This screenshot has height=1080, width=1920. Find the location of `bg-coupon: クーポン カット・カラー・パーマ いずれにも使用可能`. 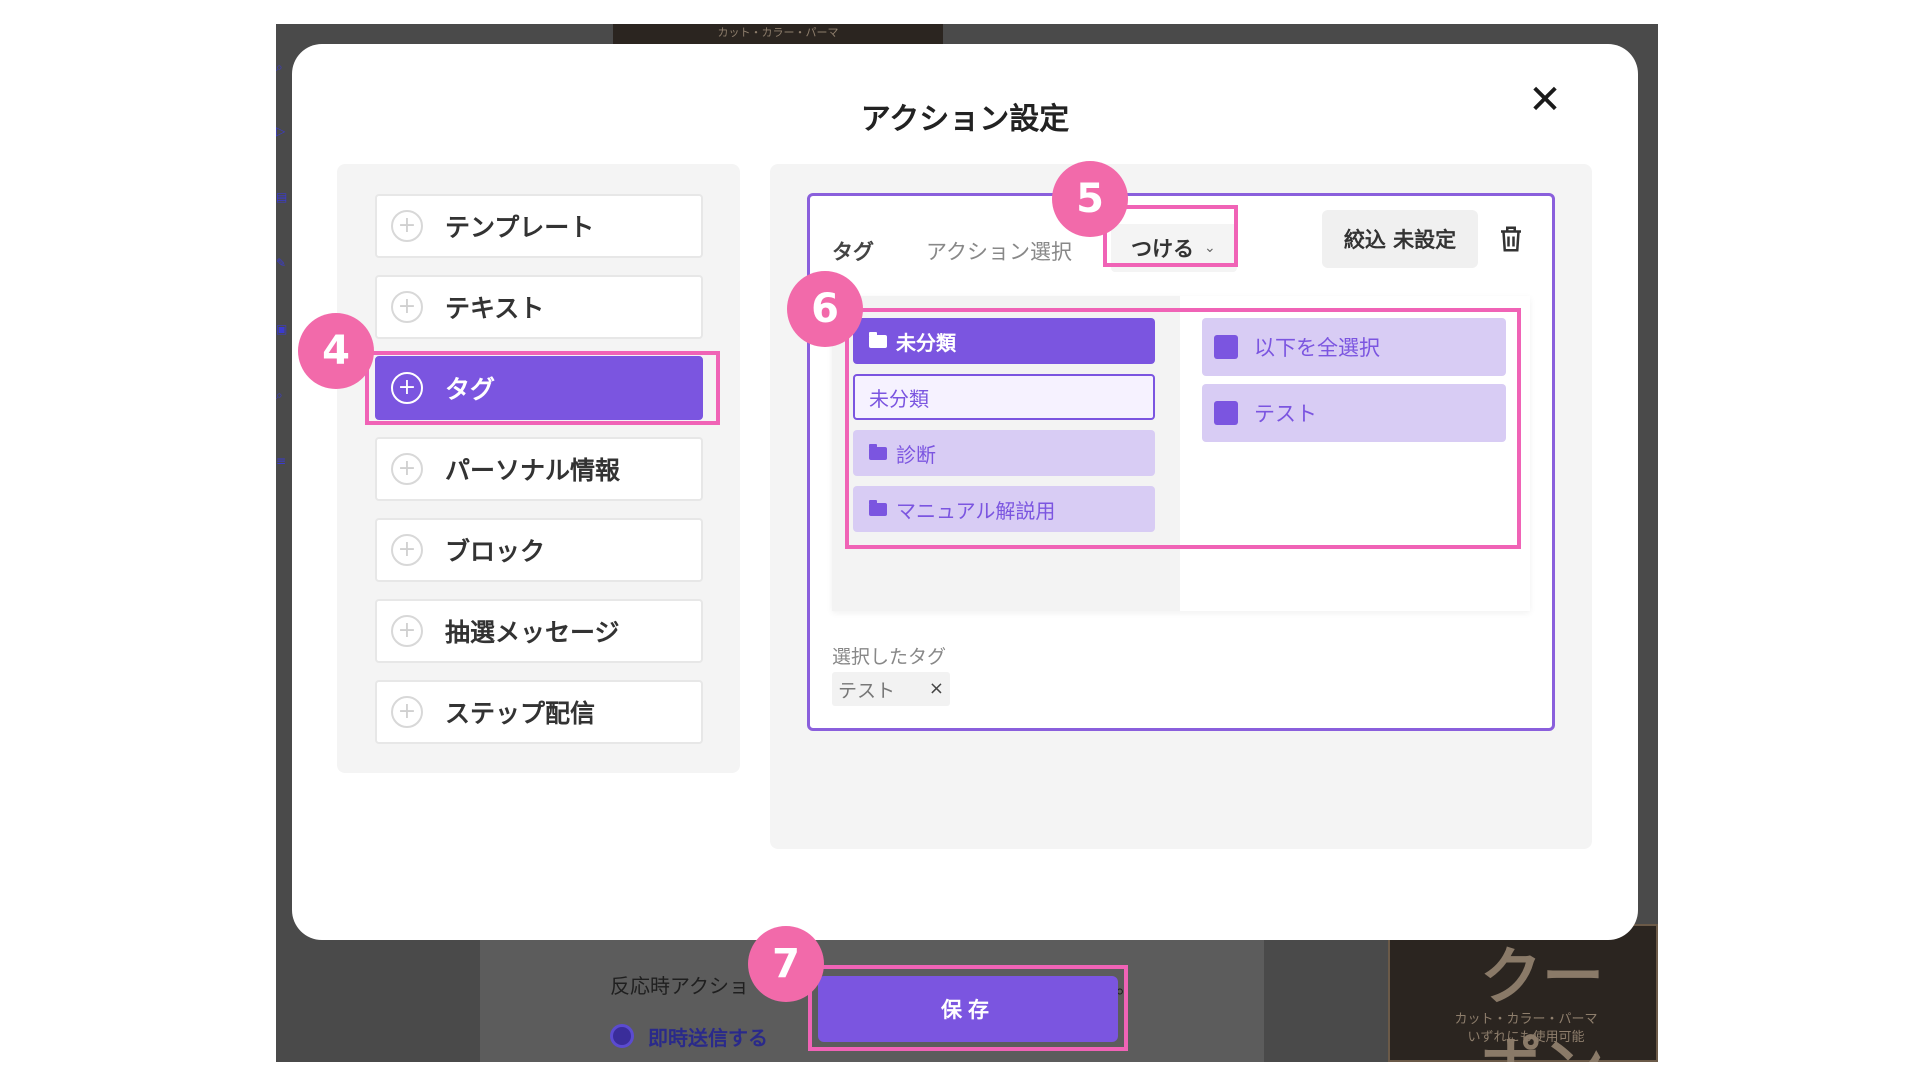

bg-coupon: クーポン カット・カラー・パーマ いずれにも使用可能 is located at coordinates (1523, 993).